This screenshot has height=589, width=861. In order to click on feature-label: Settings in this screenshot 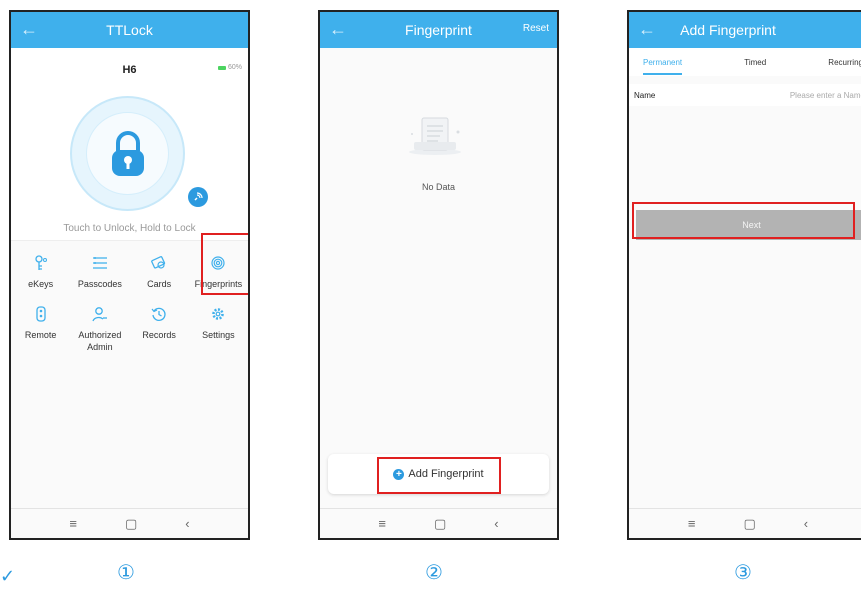, I will do `click(218, 335)`.